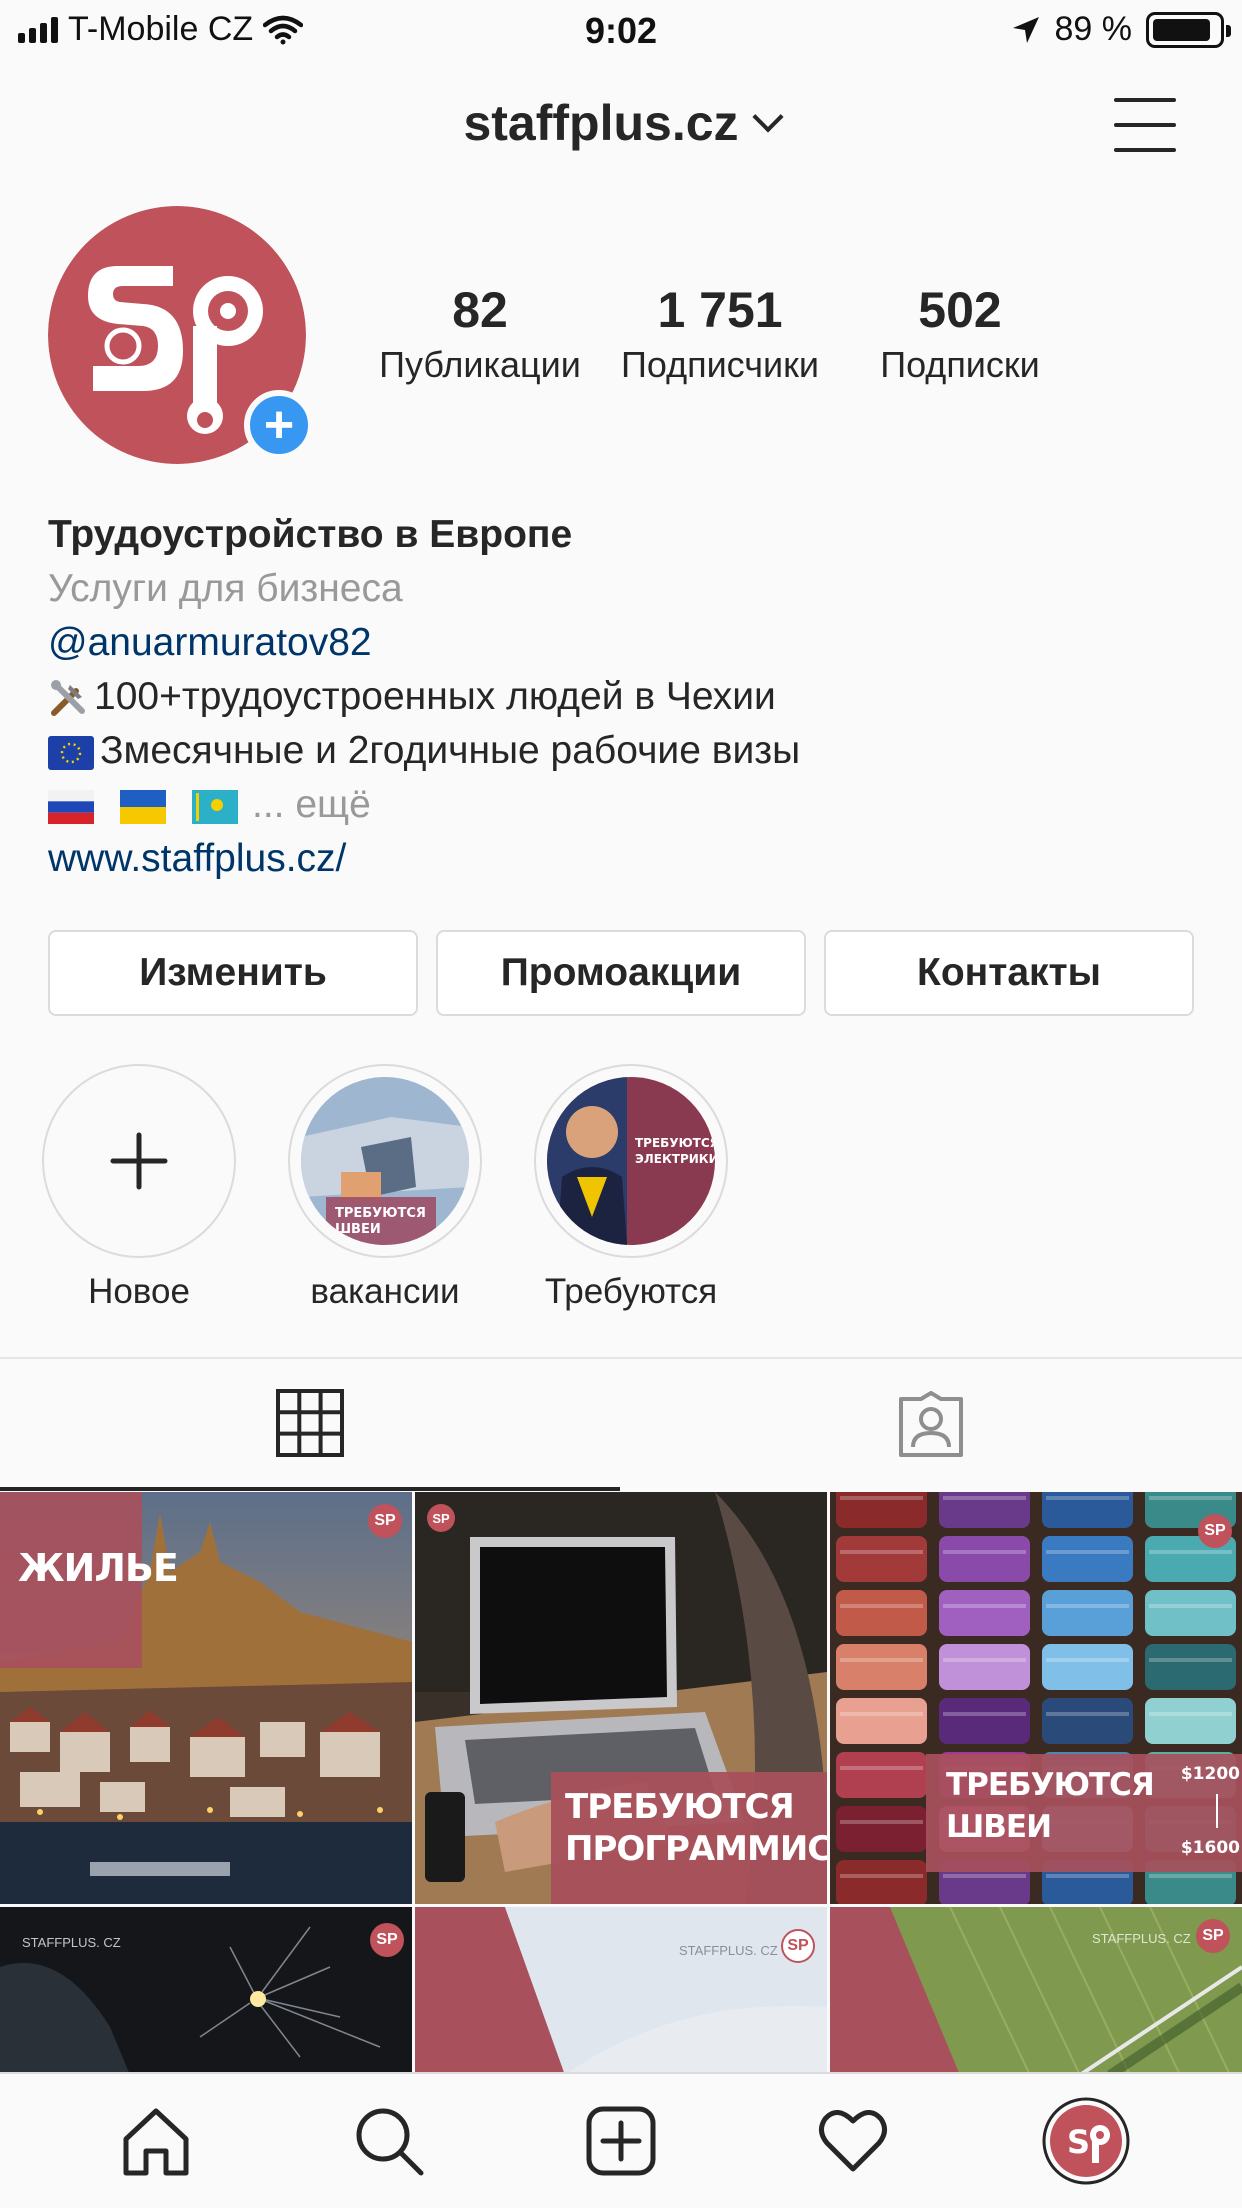 This screenshot has height=2208, width=1242. What do you see at coordinates (68, 697) in the screenshot?
I see `tools-emoji-icon` at bounding box center [68, 697].